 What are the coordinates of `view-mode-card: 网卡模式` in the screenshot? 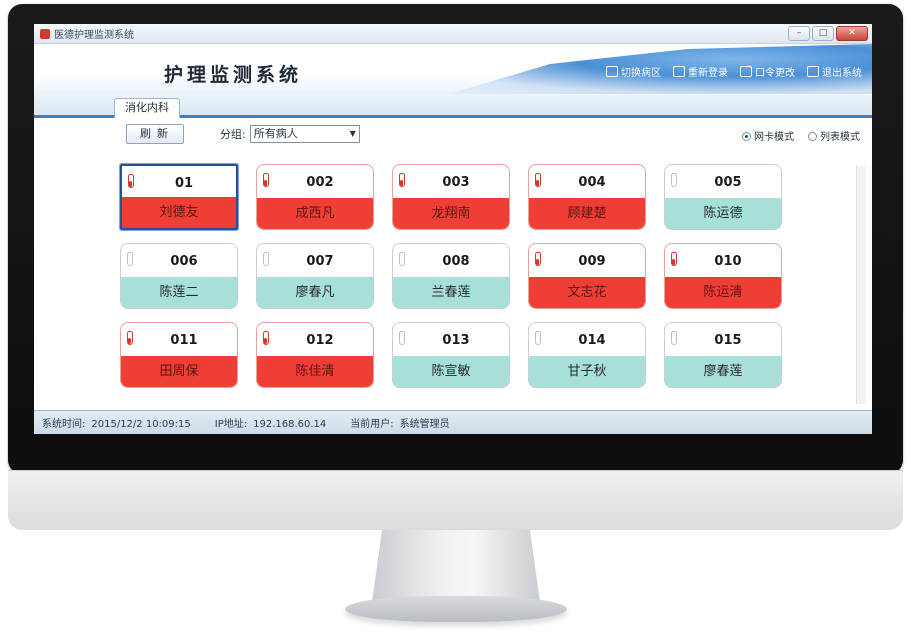 It's located at (768, 135).